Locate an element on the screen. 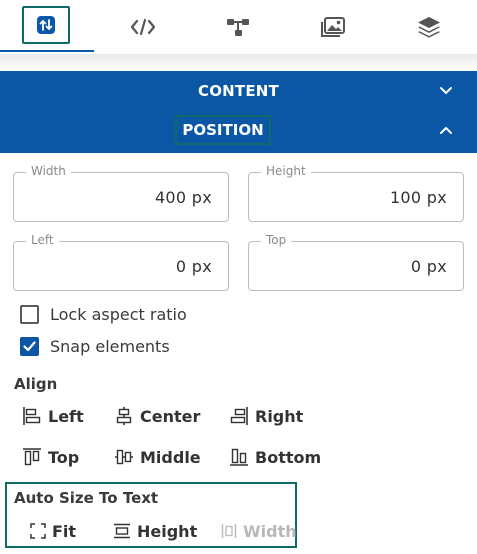  align-left-button: Left is located at coordinates (53, 416).